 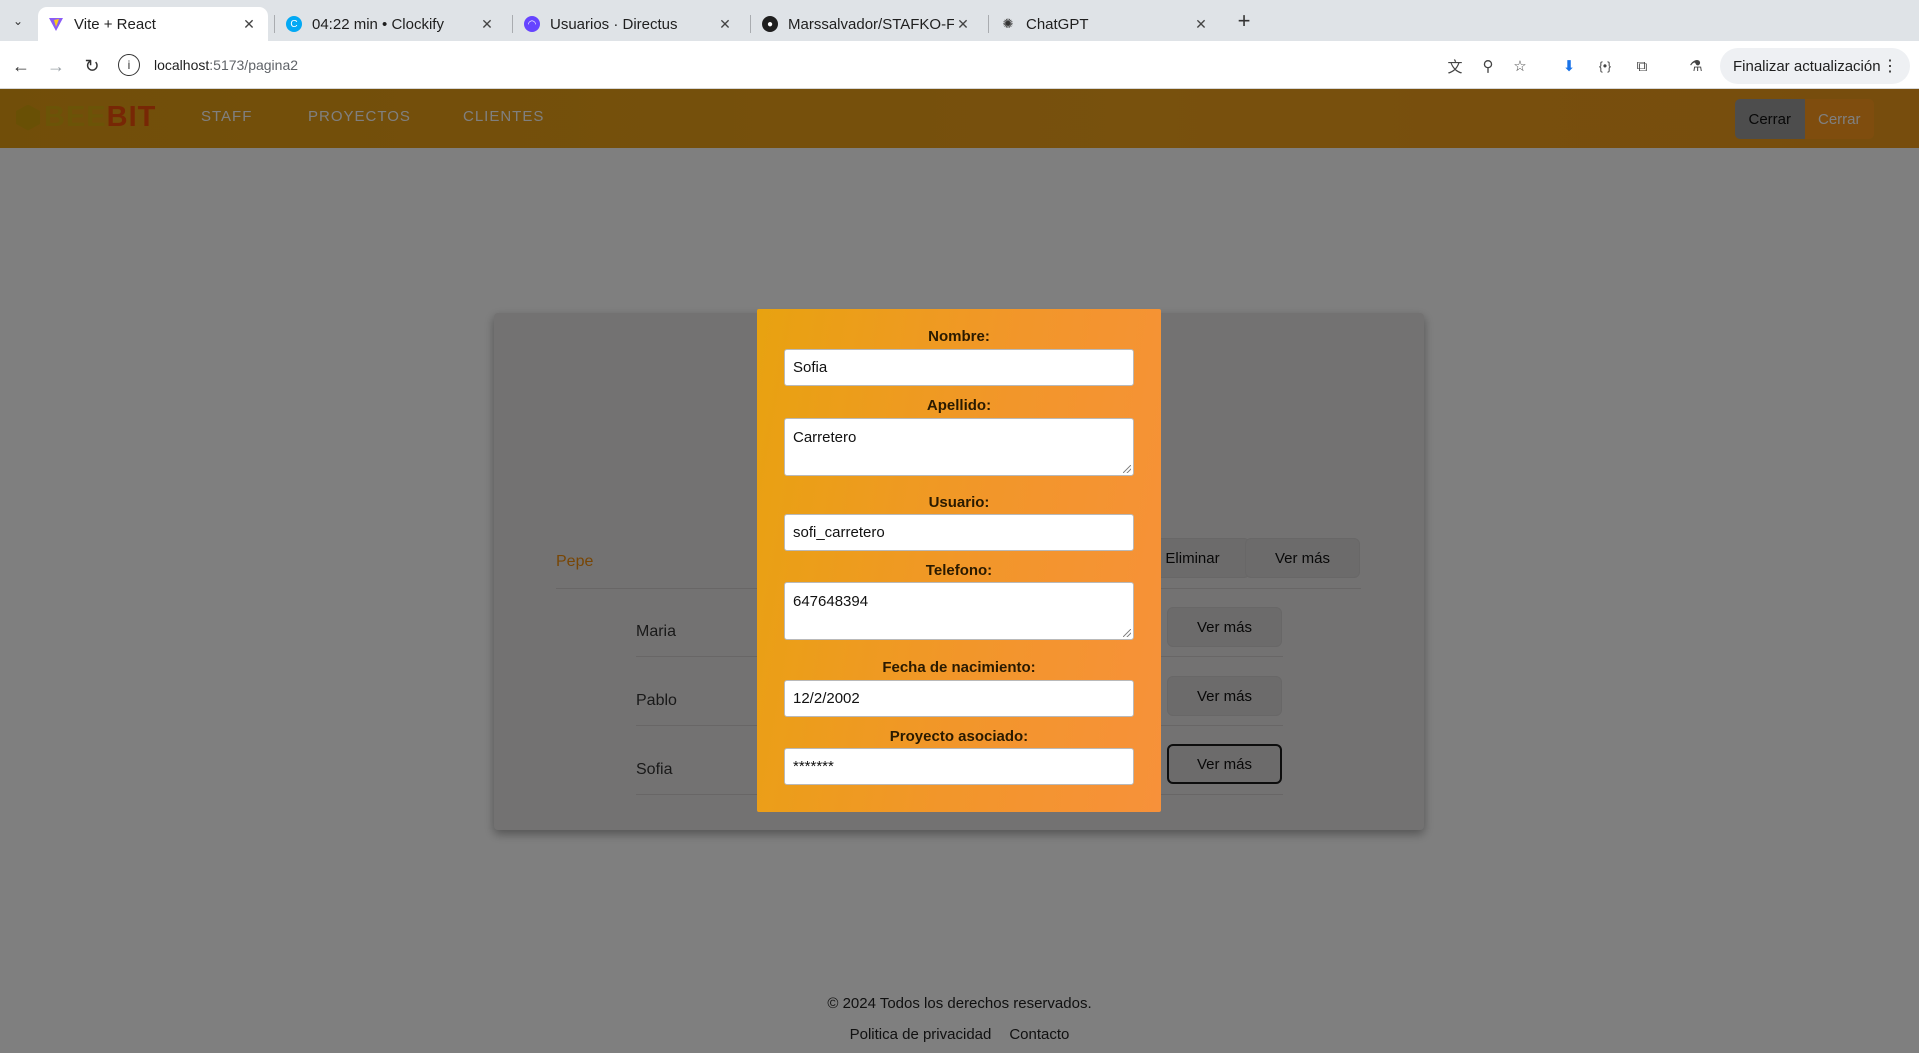 What do you see at coordinates (959, 367) in the screenshot?
I see `nombre-input: Sofia` at bounding box center [959, 367].